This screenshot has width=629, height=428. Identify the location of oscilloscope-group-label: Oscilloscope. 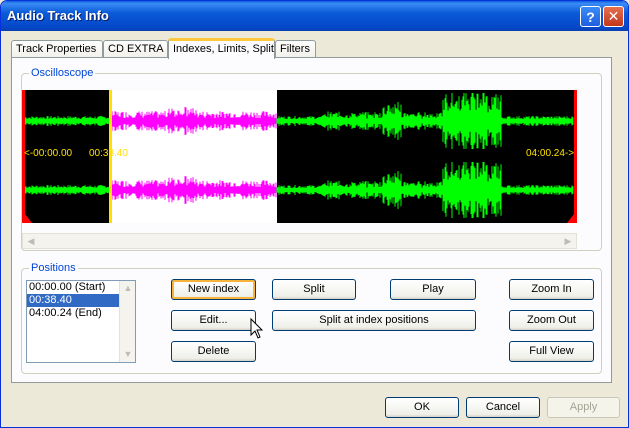
(62, 73).